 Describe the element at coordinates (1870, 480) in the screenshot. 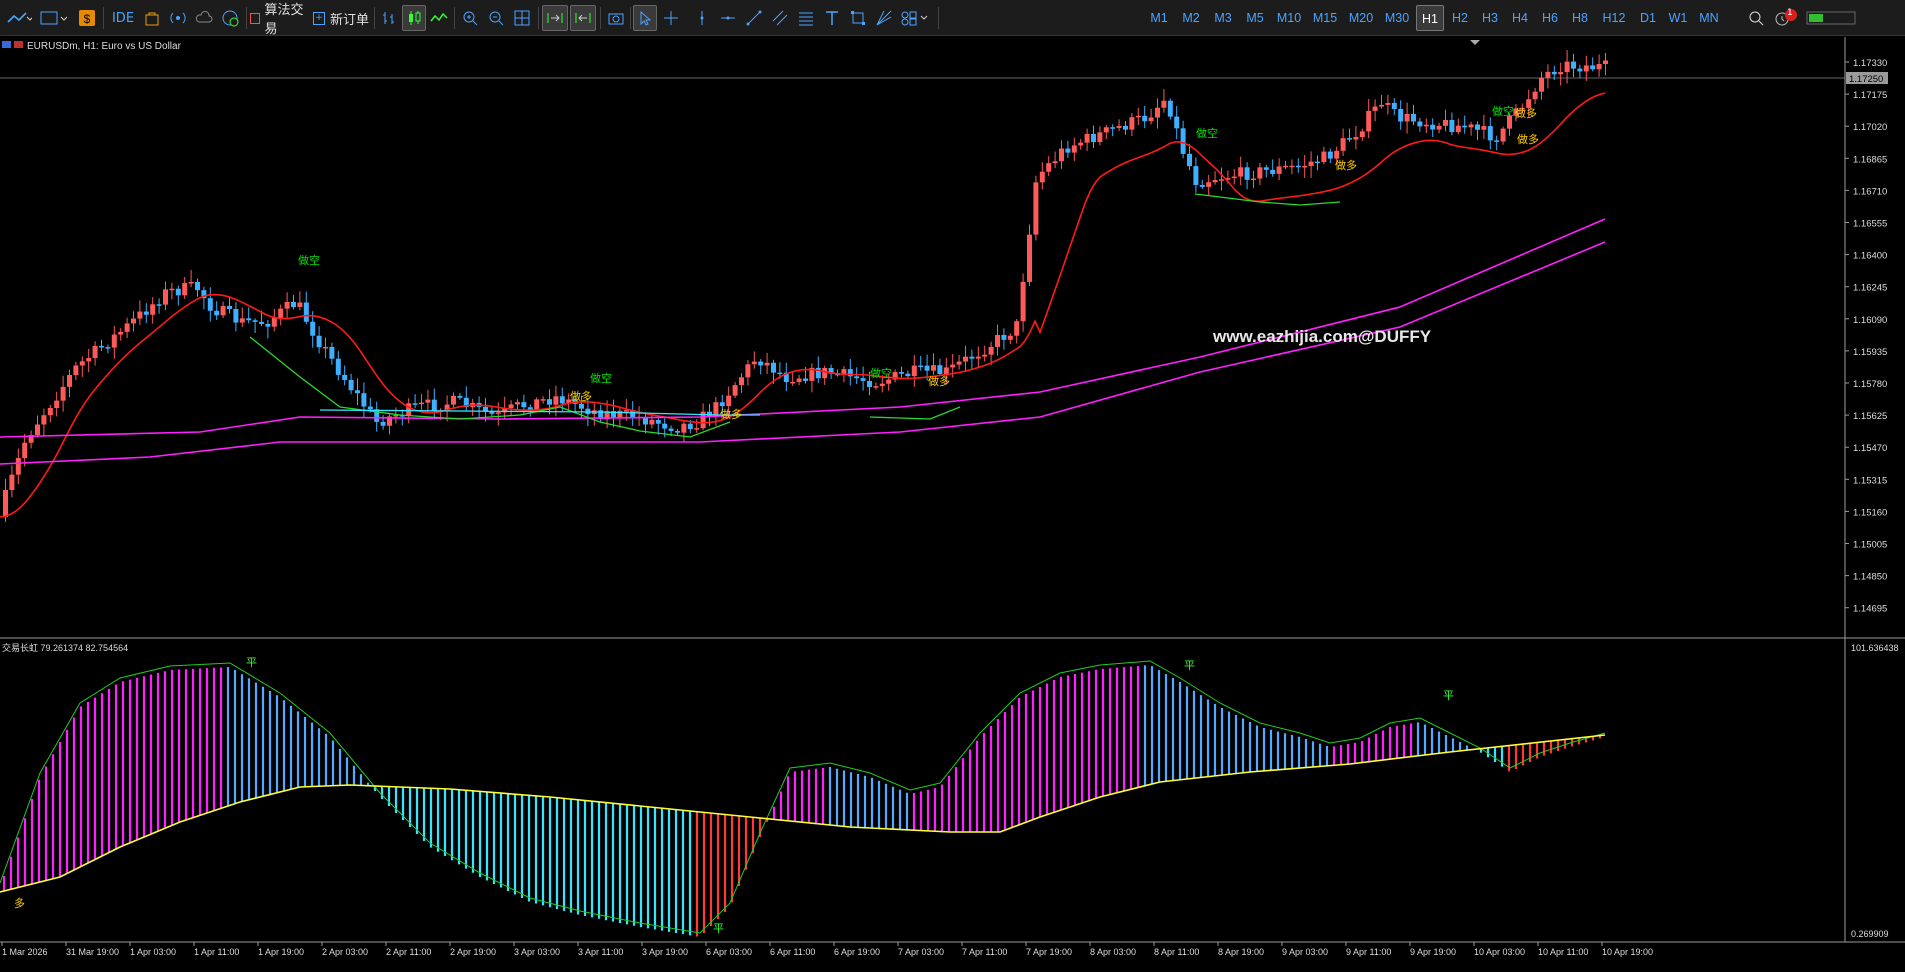

I see `price-label: 1.15315` at that location.